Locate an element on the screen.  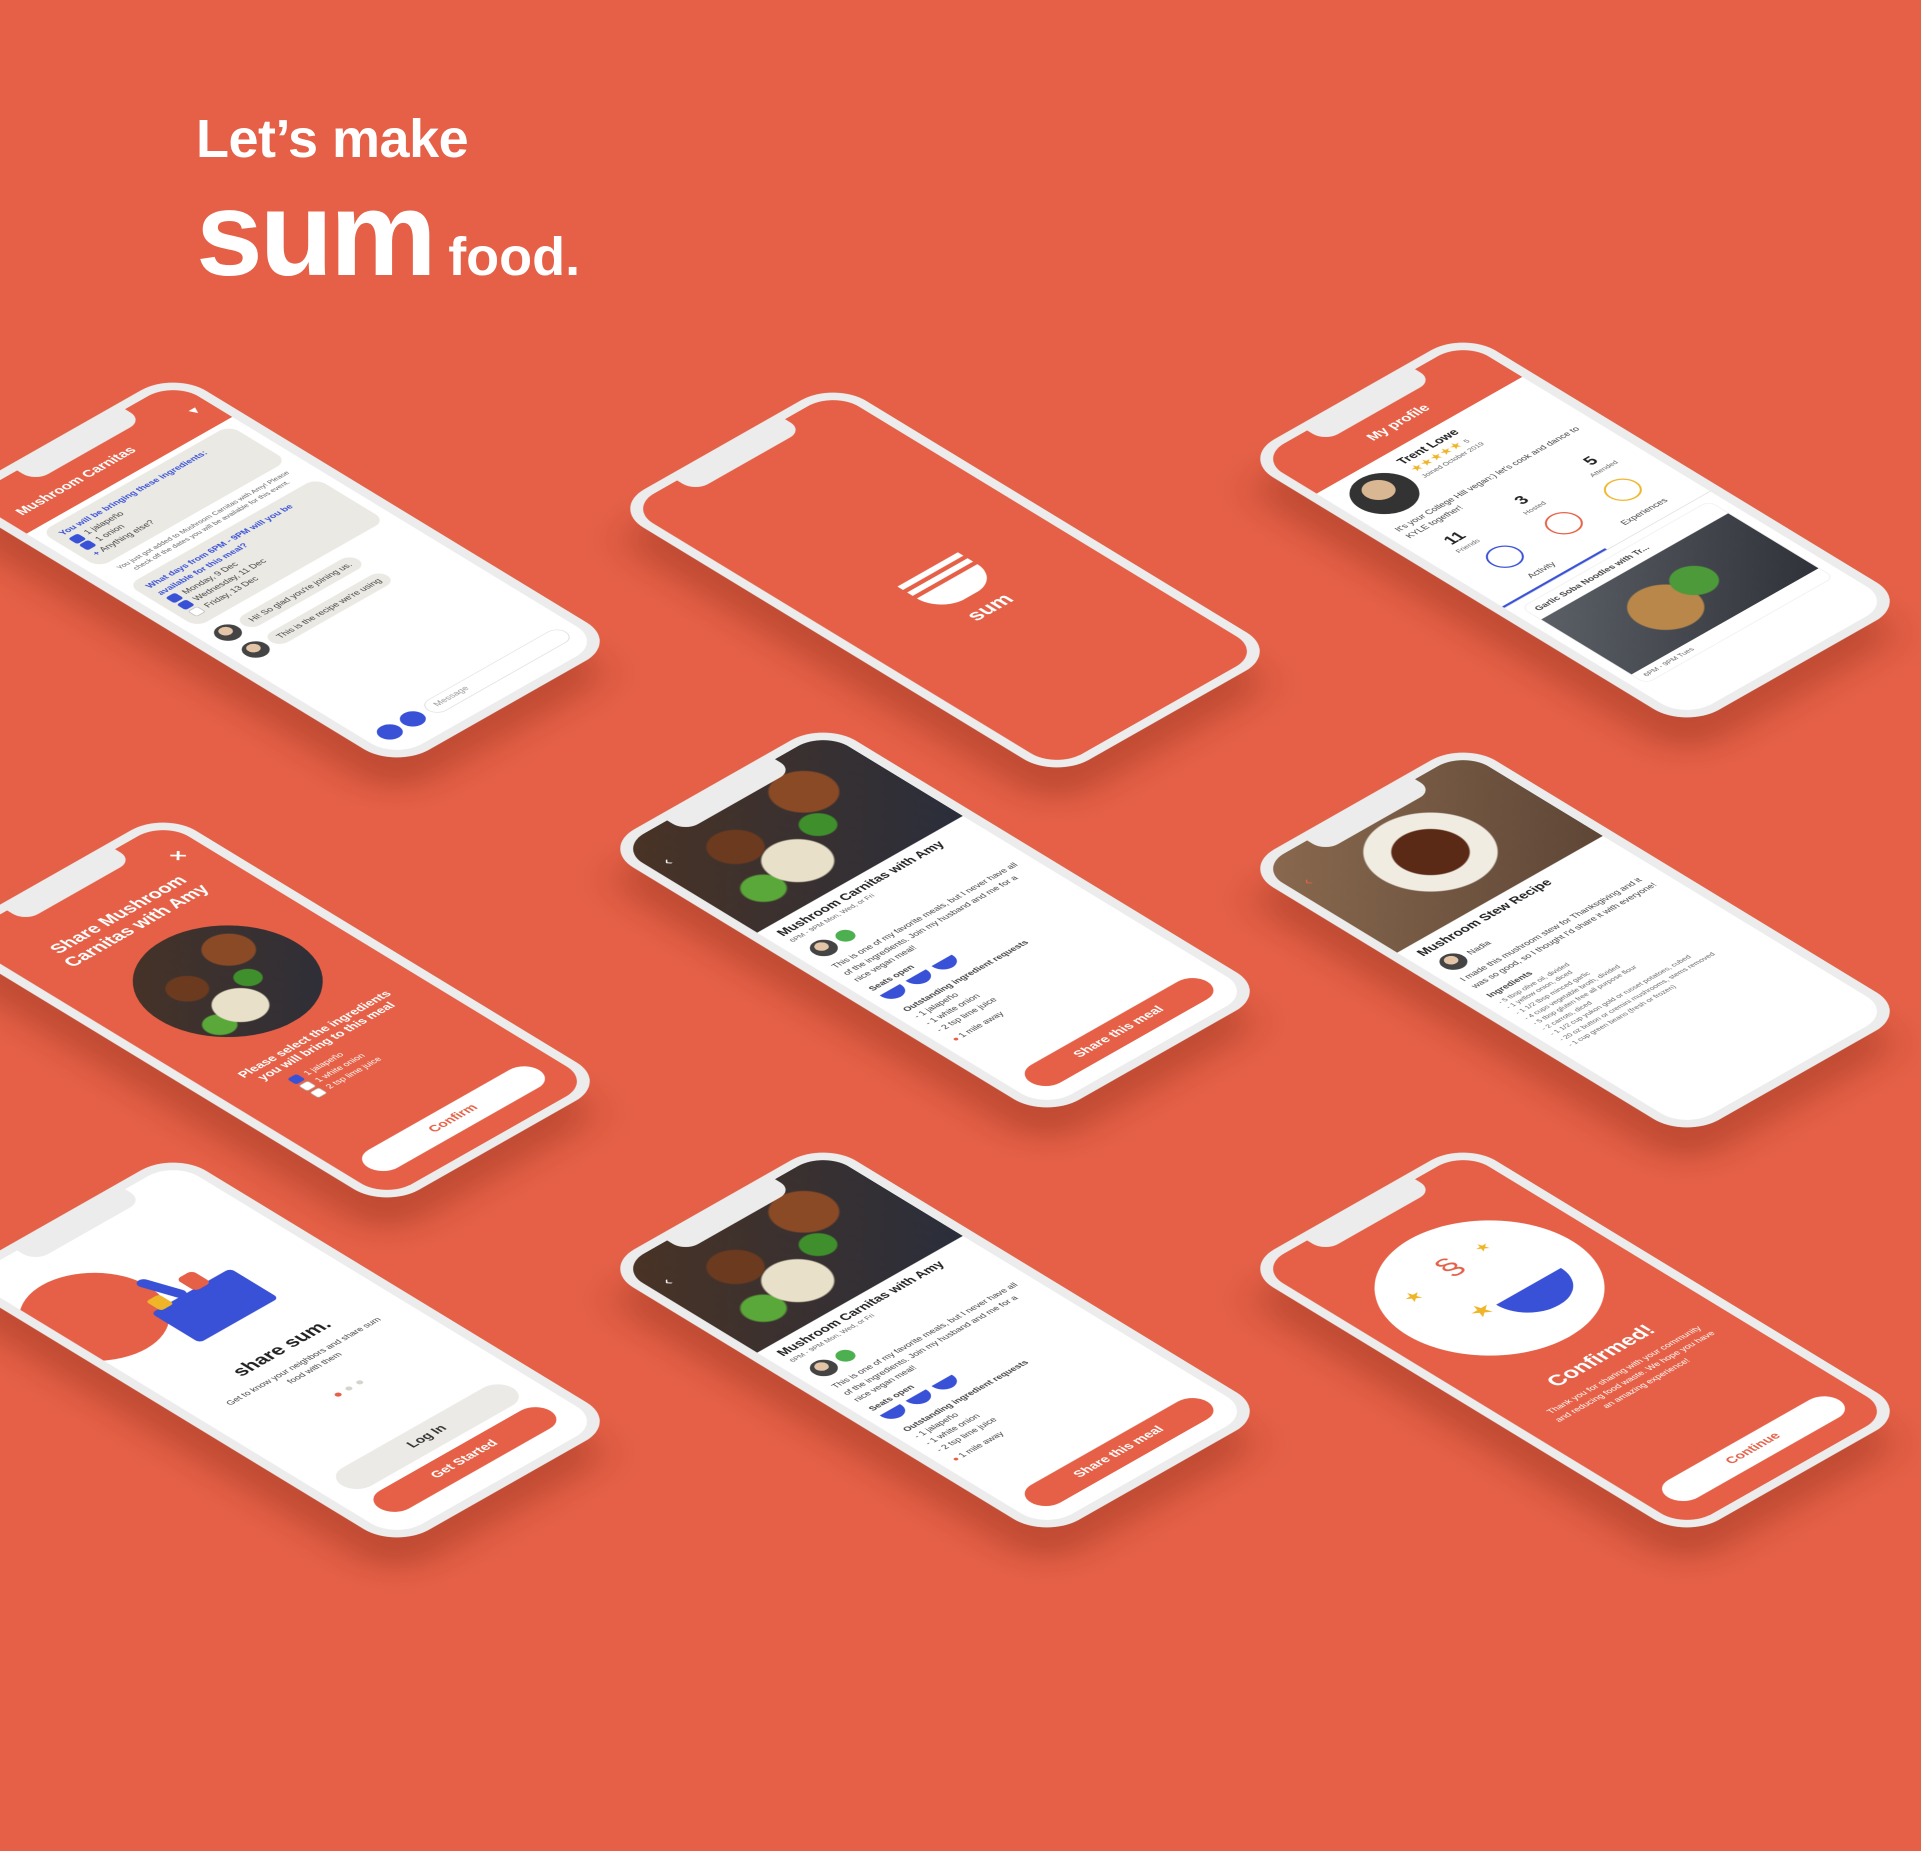
hero: Let’s make sum food. is located at coordinates (388, 201).